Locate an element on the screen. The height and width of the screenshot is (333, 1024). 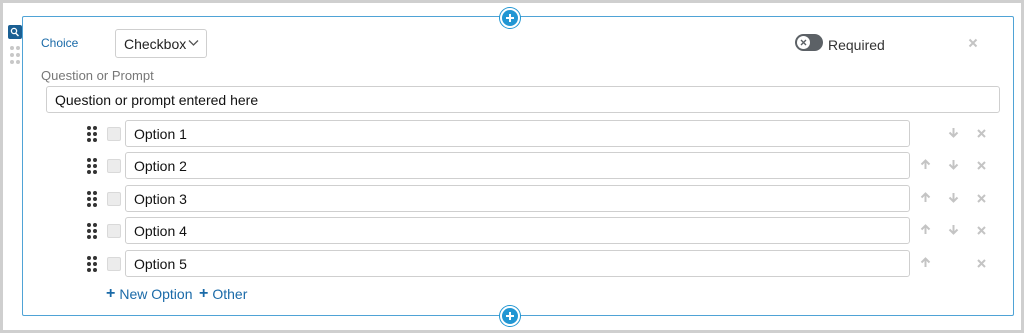
required-label: Required is located at coordinates (856, 45).